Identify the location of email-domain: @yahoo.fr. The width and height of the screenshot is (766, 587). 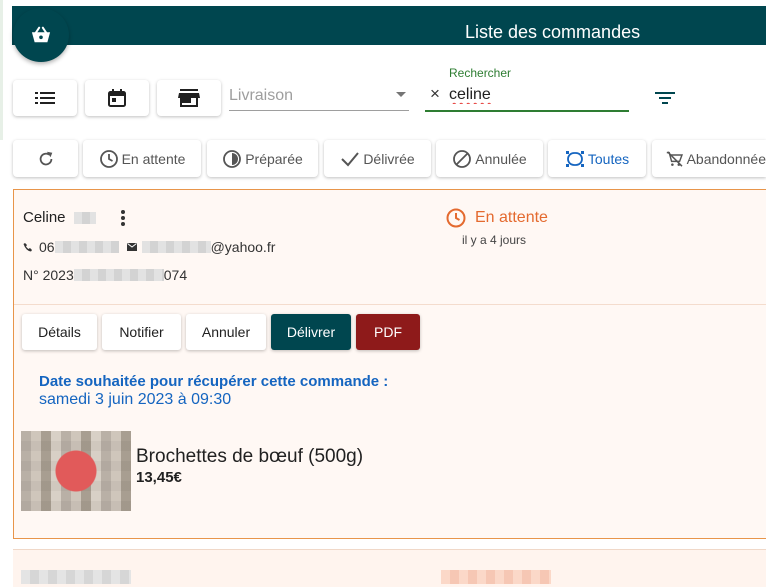
(243, 247).